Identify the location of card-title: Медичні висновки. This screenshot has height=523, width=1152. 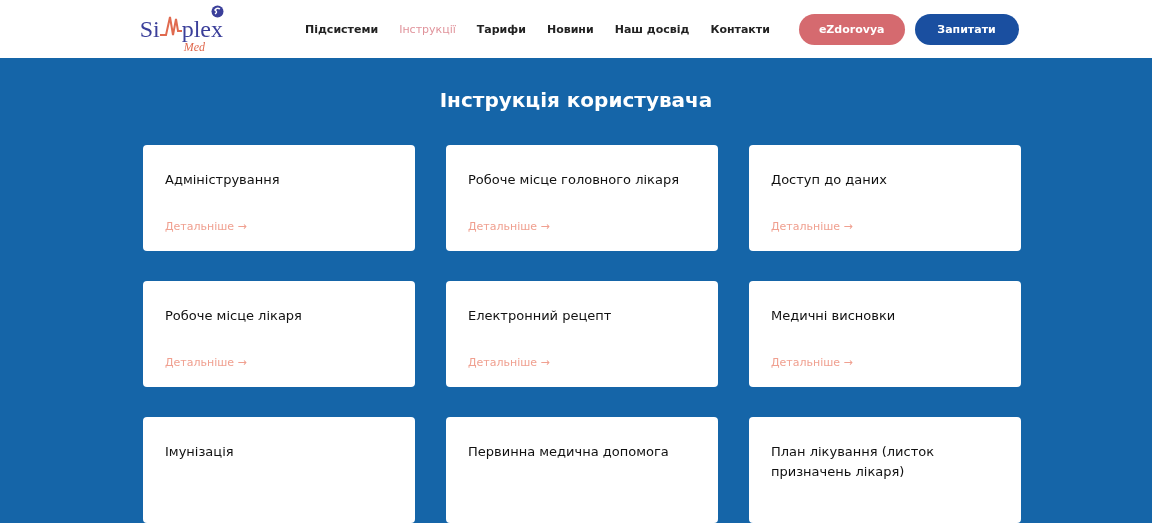
(834, 316).